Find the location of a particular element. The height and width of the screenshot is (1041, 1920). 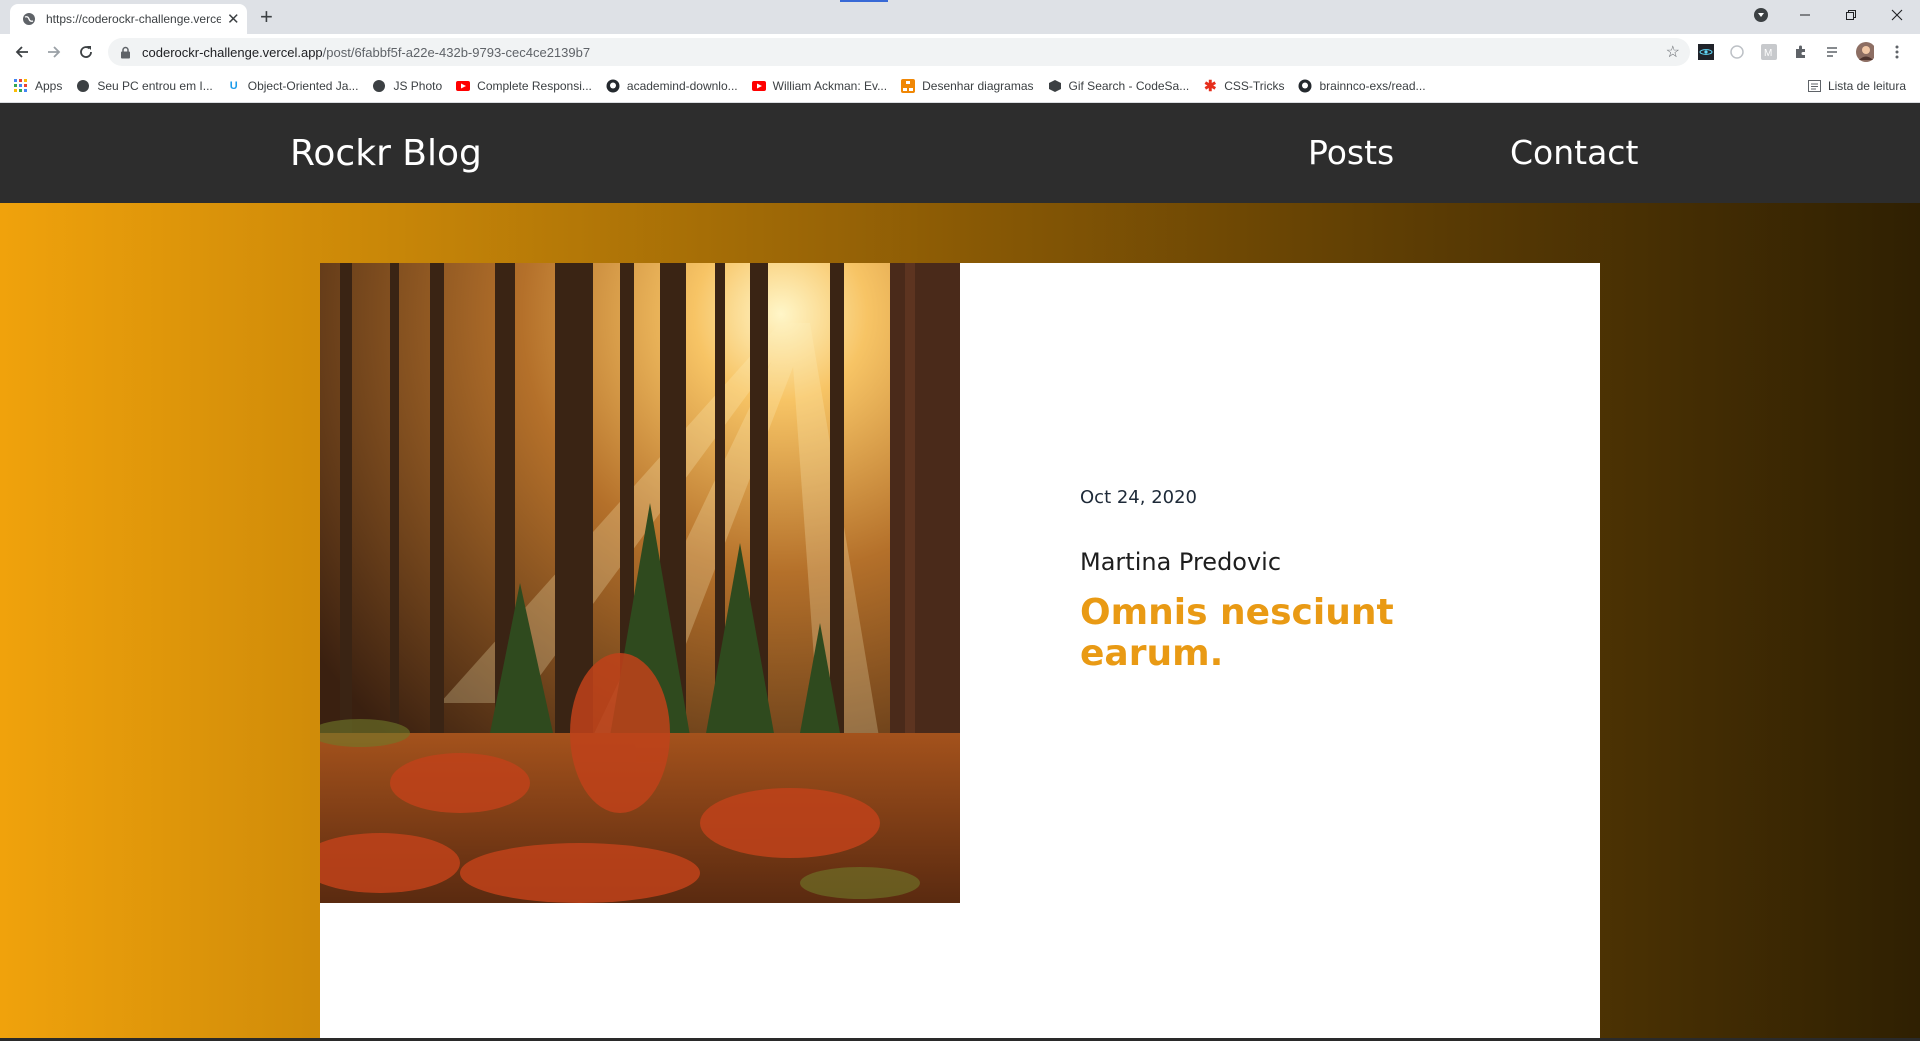

bookmark-apps: Apps is located at coordinates (38, 86).